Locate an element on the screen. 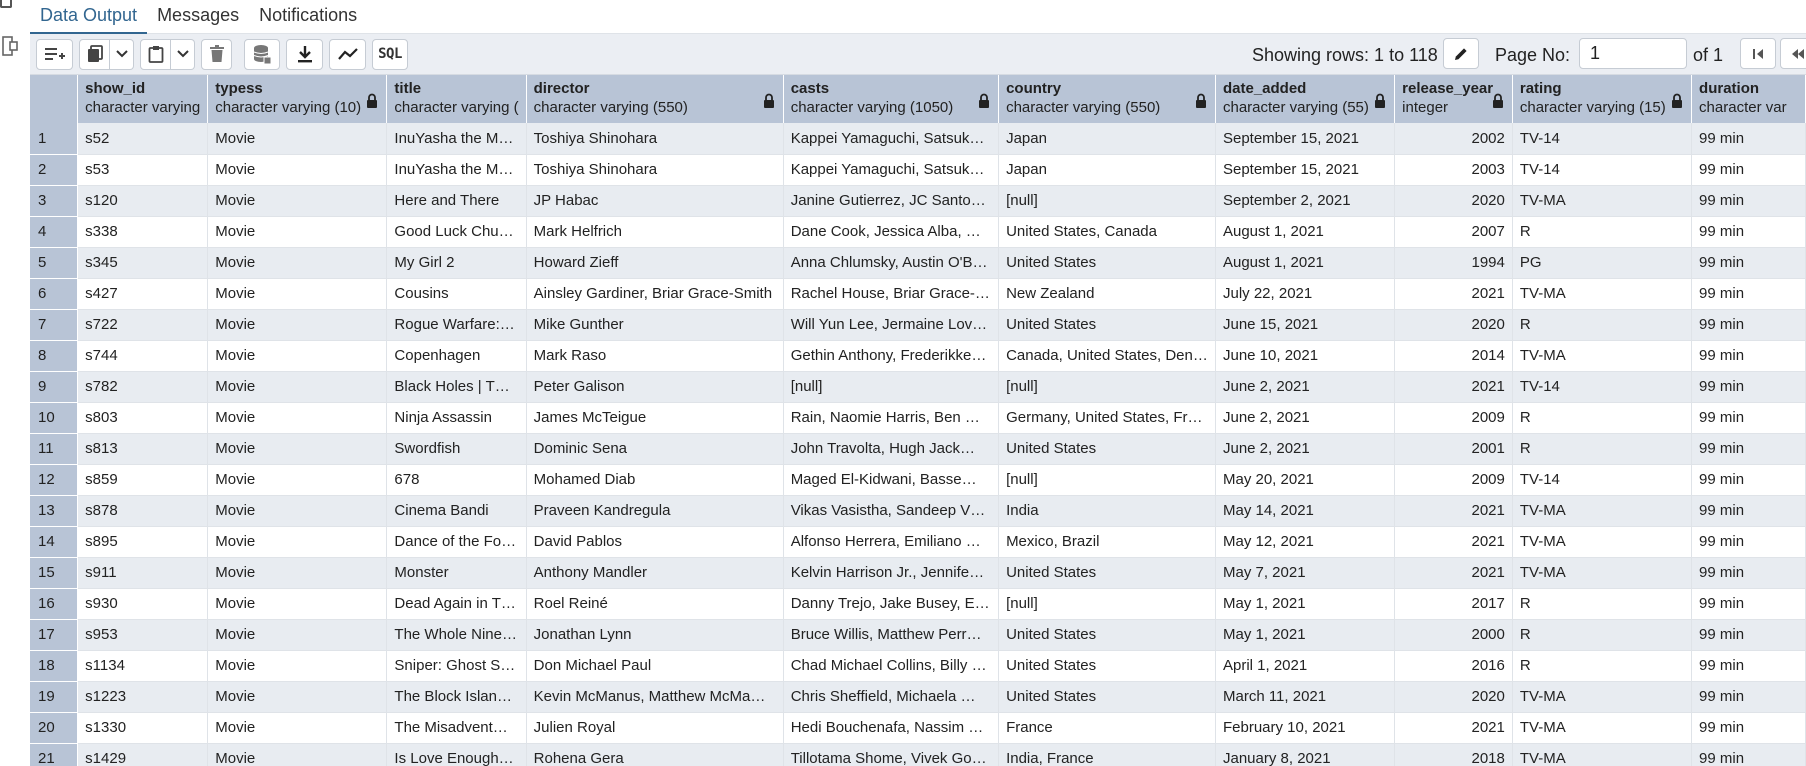 This screenshot has width=1806, height=766. row-number: 13 is located at coordinates (54, 511).